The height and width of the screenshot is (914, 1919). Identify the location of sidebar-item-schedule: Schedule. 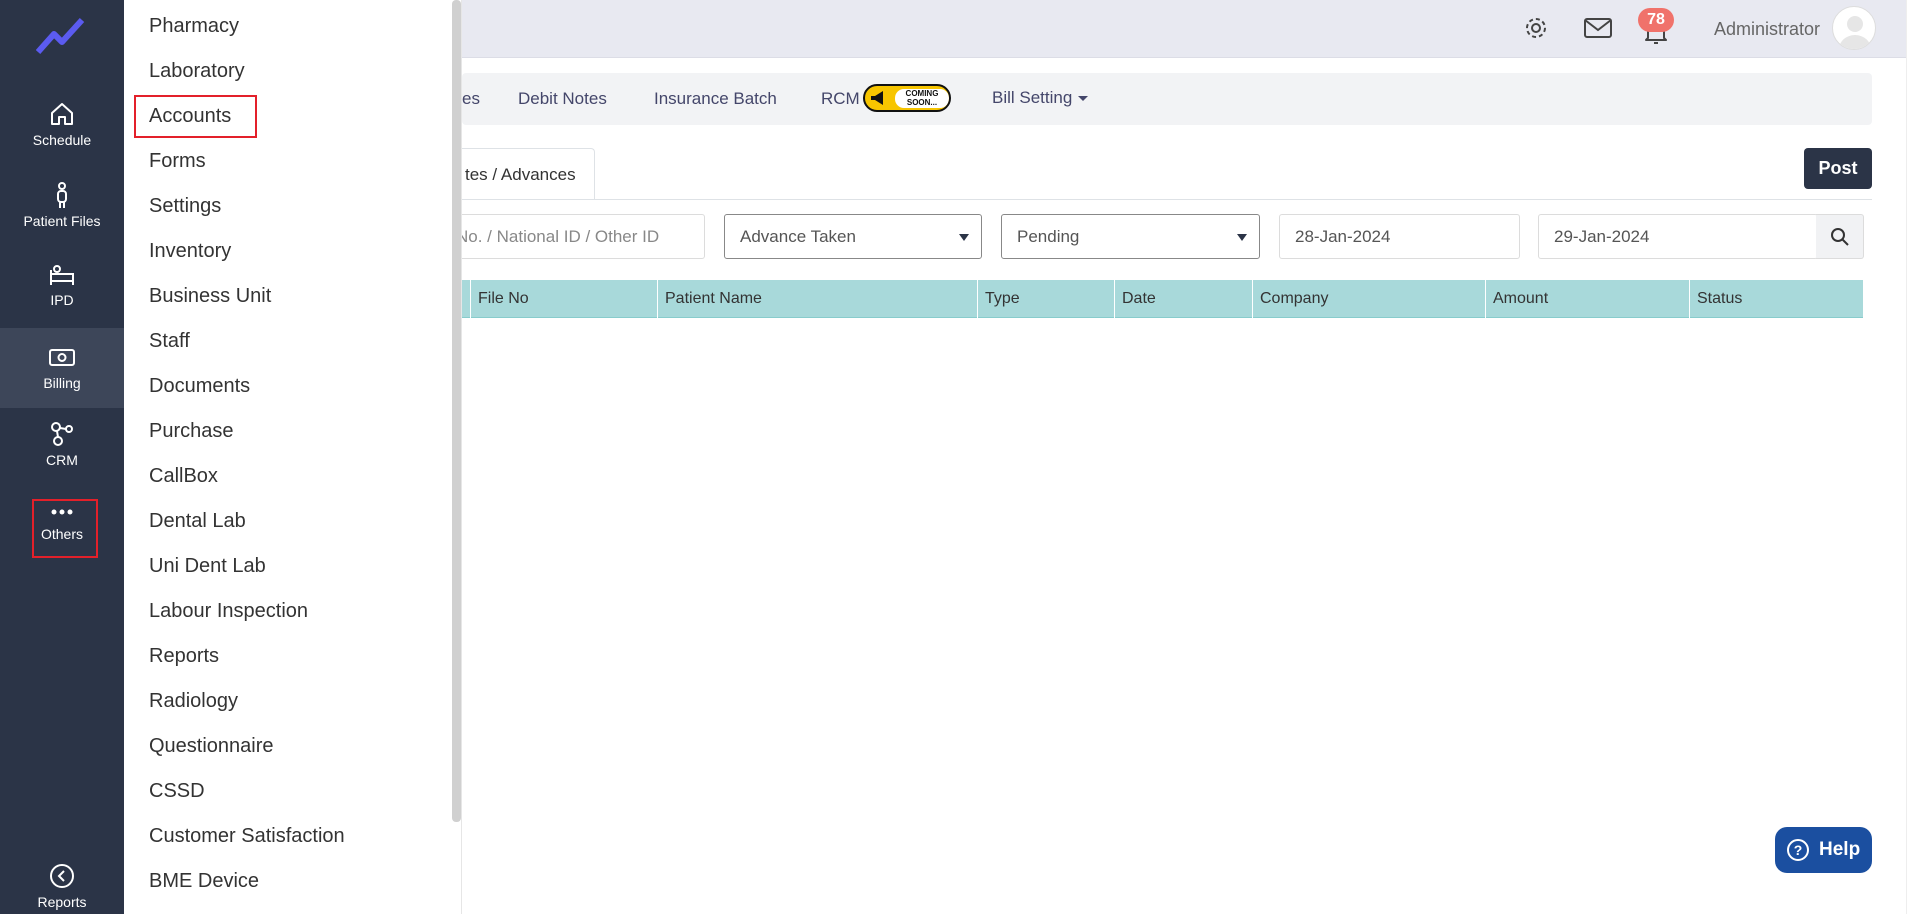
(62, 124).